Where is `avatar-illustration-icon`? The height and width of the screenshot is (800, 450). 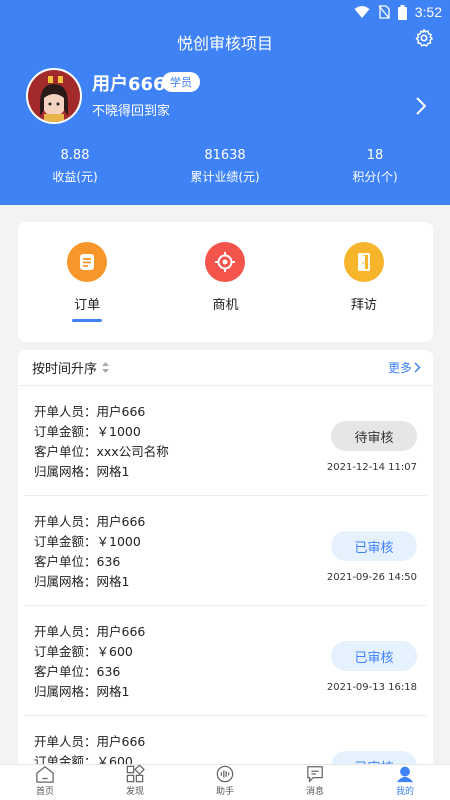 avatar-illustration-icon is located at coordinates (54, 96).